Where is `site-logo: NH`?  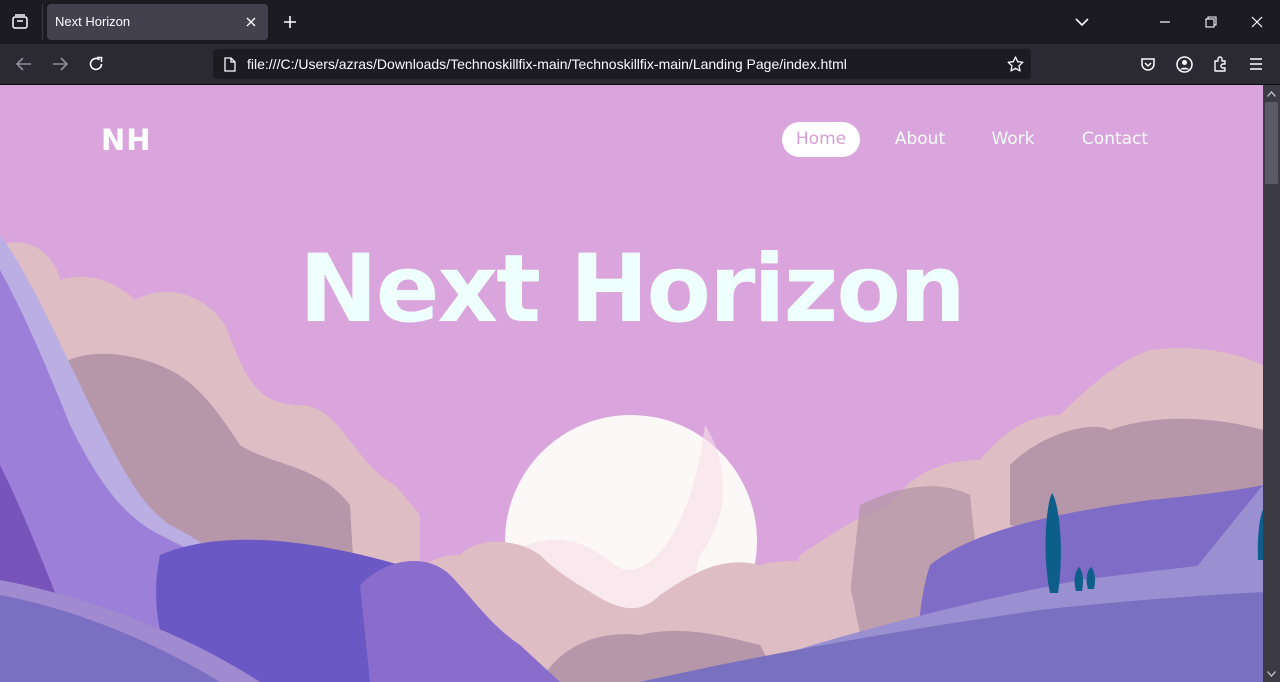
site-logo: NH is located at coordinates (126, 140).